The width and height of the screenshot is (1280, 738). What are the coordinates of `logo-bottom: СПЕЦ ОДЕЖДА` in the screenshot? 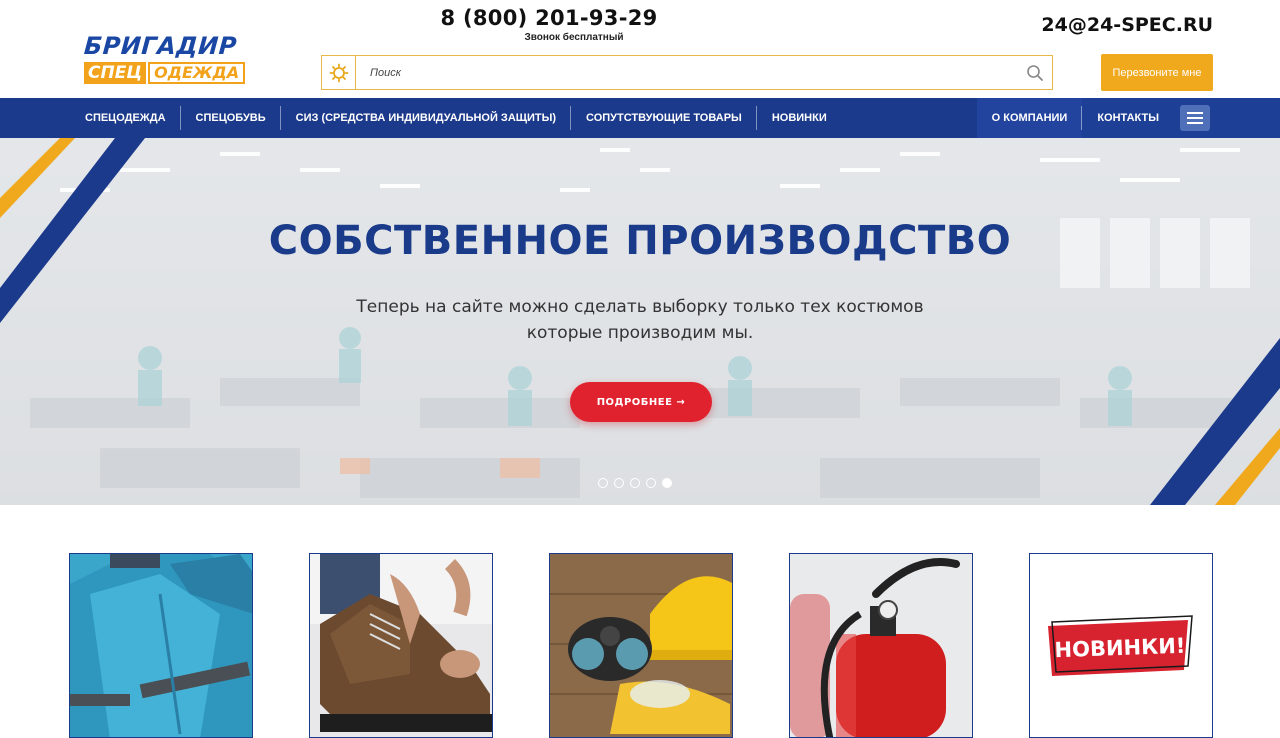 It's located at (175, 73).